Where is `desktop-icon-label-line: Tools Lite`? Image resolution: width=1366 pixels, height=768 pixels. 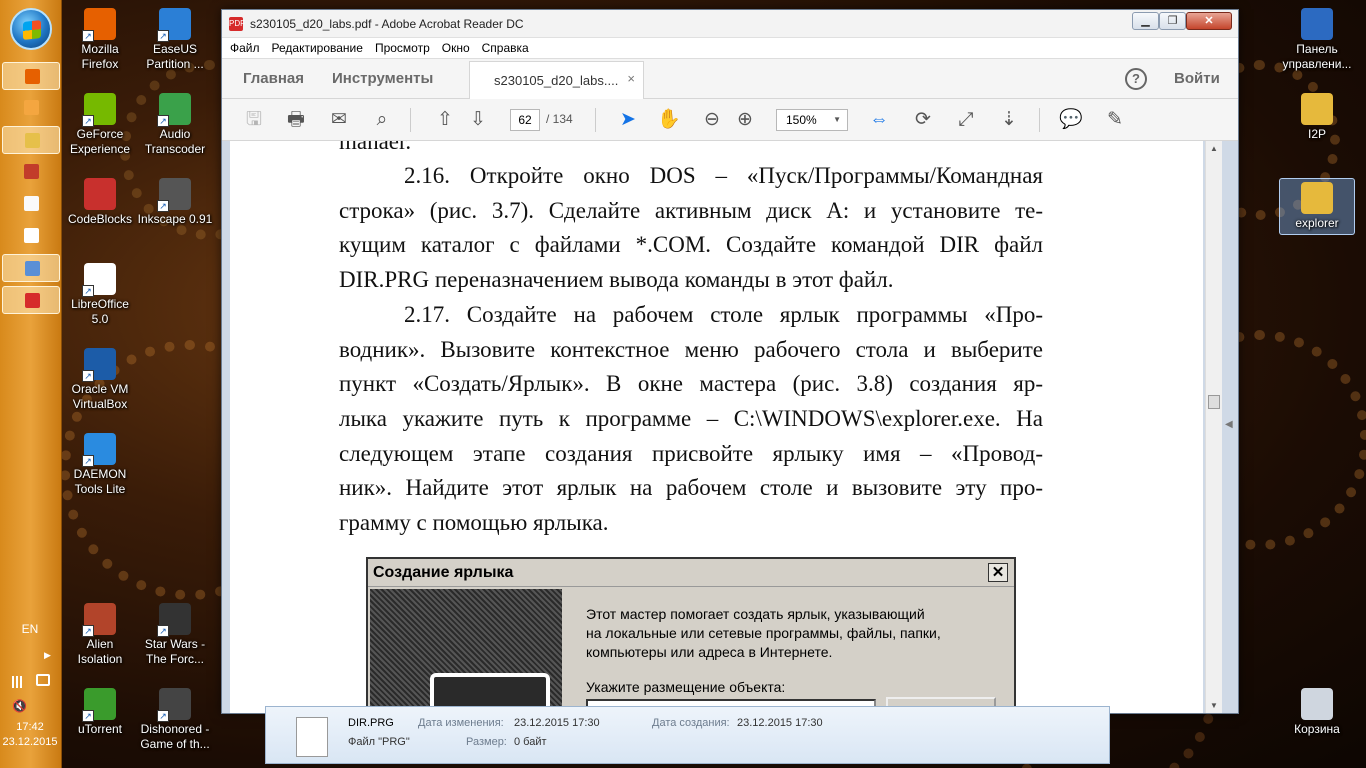 desktop-icon-label-line: Tools Lite is located at coordinates (100, 489).